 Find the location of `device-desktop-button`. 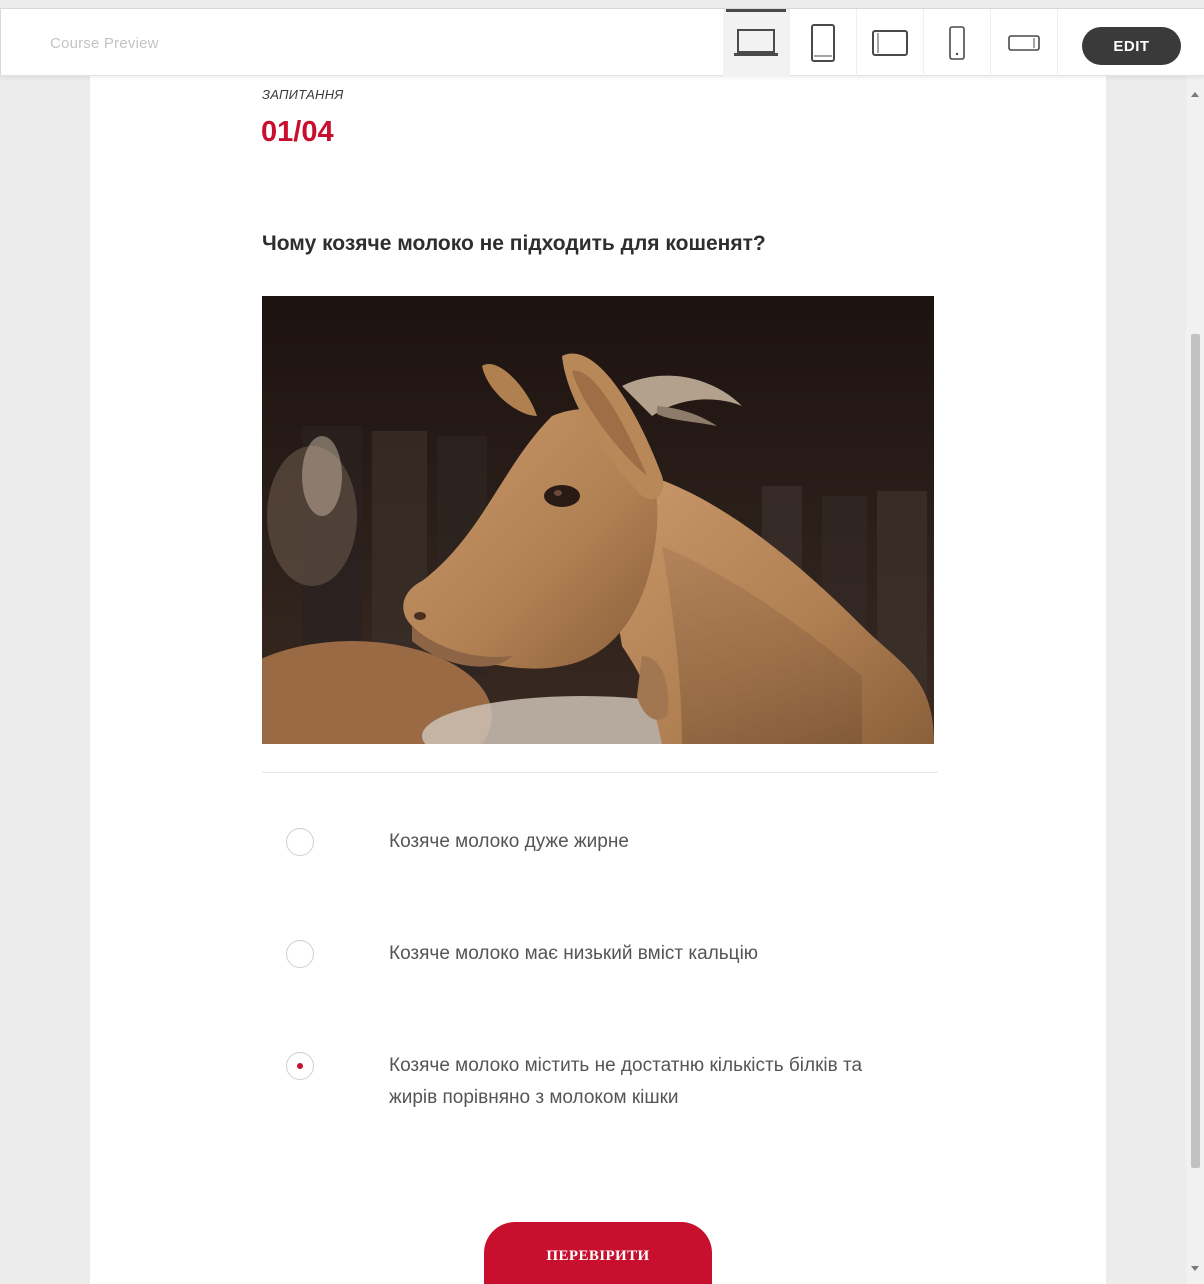

device-desktop-button is located at coordinates (756, 42).